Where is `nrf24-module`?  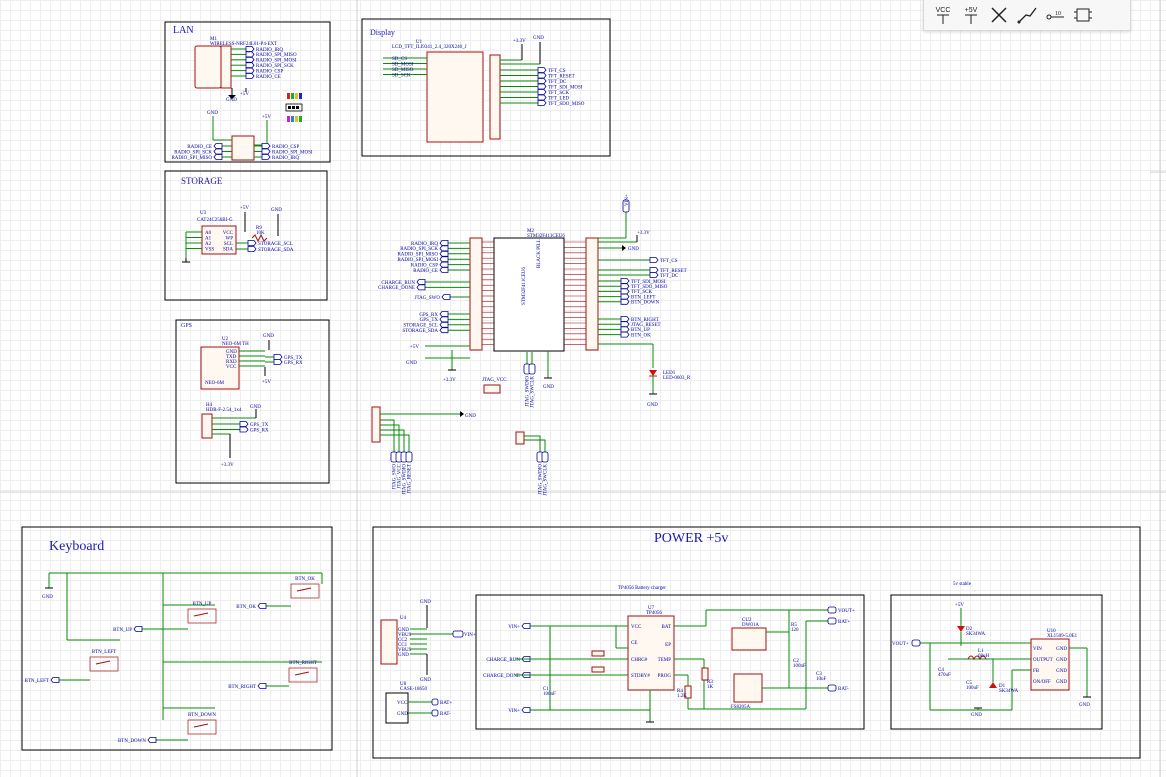
nrf24-module is located at coordinates (208, 67).